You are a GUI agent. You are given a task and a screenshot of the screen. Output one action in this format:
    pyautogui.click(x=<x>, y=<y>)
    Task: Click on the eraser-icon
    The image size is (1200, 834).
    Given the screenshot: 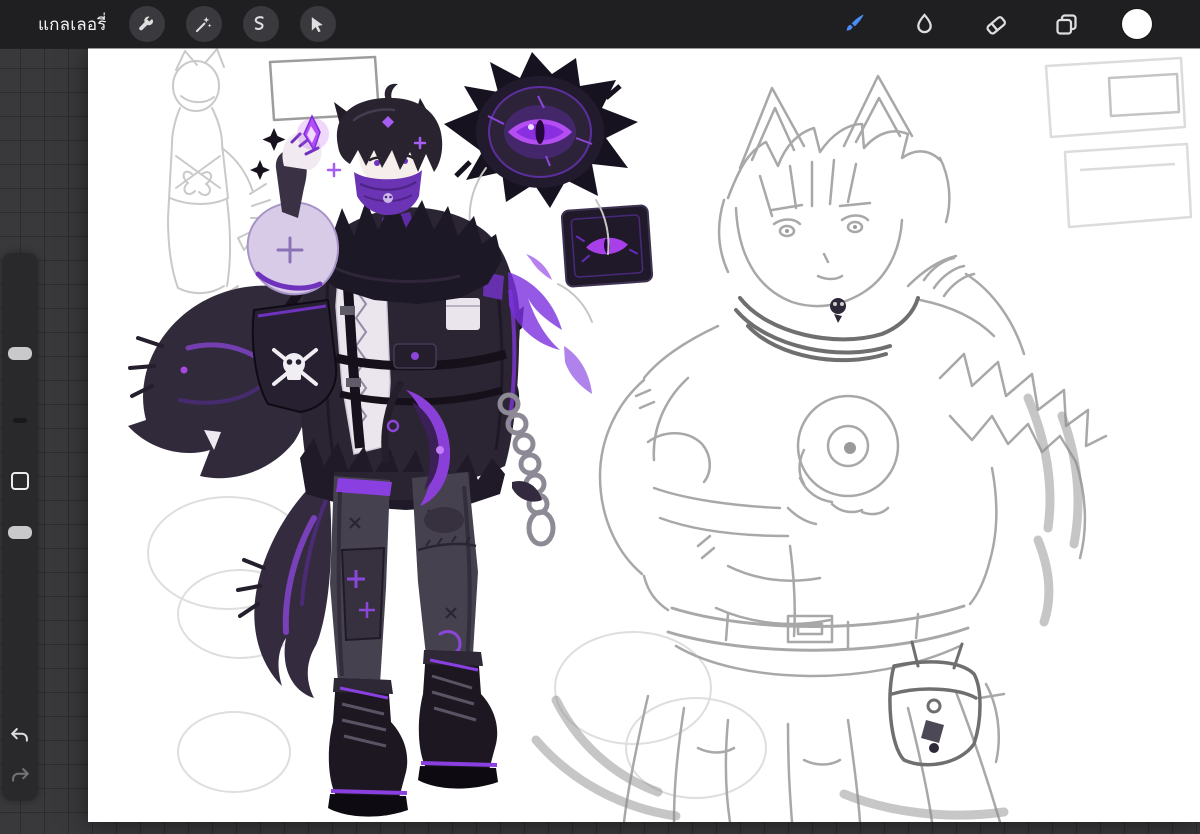 What is the action you would take?
    pyautogui.click(x=995, y=25)
    